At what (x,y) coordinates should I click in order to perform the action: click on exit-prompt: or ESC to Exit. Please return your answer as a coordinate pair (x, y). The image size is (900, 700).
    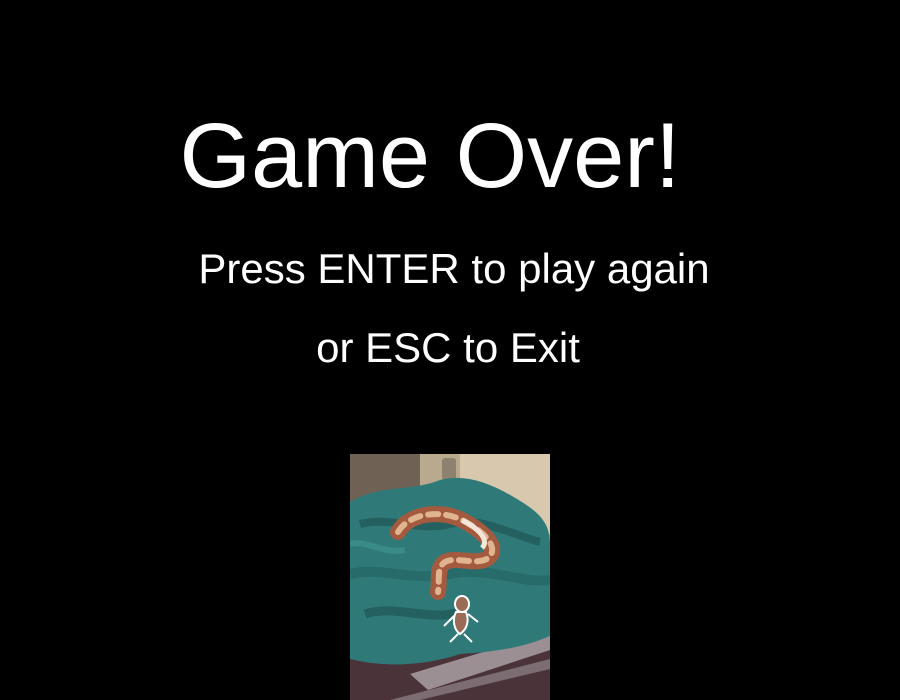
    Looking at the image, I should click on (448, 347).